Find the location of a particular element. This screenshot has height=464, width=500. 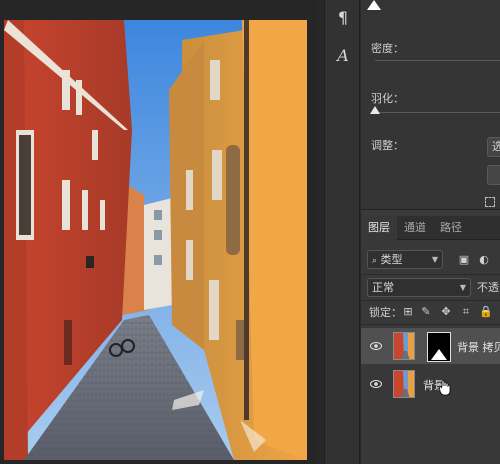

blend-mode-dropdown: 正常 ▼ is located at coordinates (419, 287).